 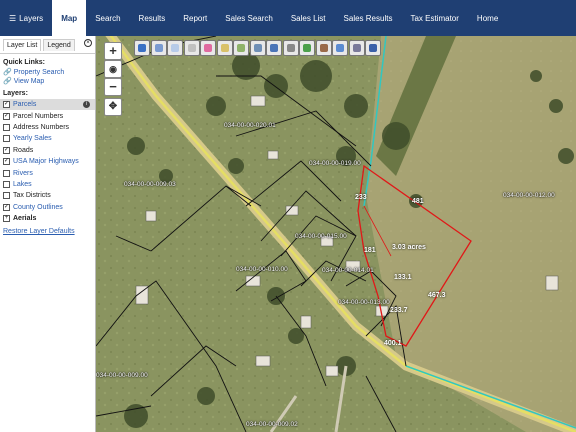 What do you see at coordinates (86, 104) in the screenshot?
I see `info-icon: i` at bounding box center [86, 104].